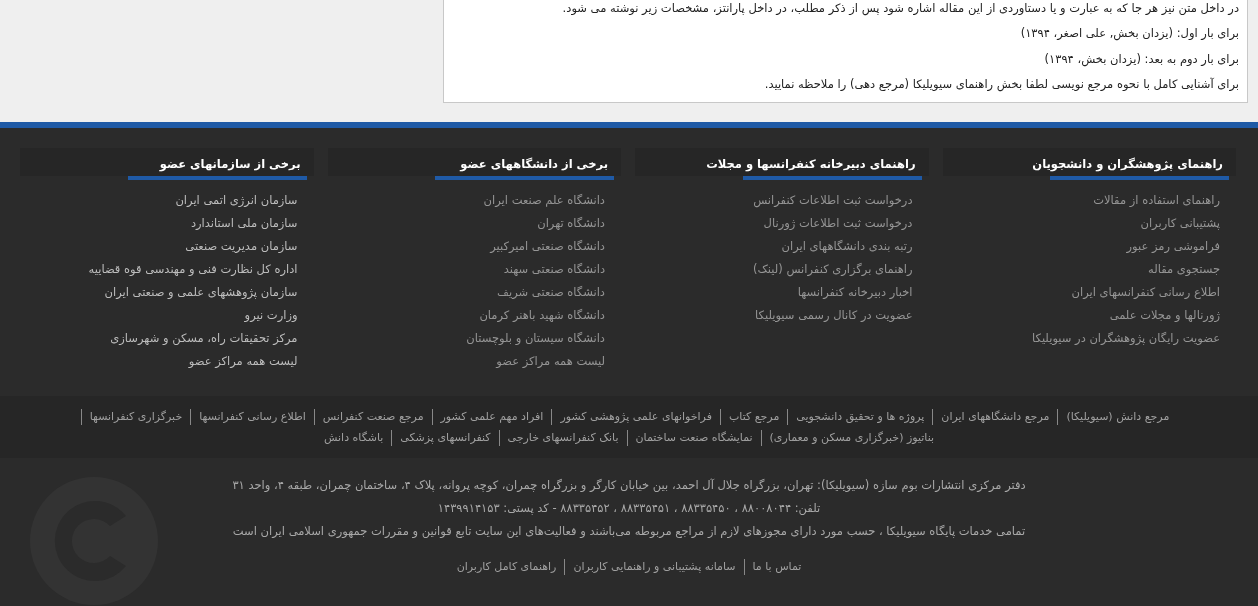 The height and width of the screenshot is (606, 1258). Describe the element at coordinates (654, 567) in the screenshot. I see `bottom-link: سامانه پشتیبانی و راهنمایی کاربران` at that location.